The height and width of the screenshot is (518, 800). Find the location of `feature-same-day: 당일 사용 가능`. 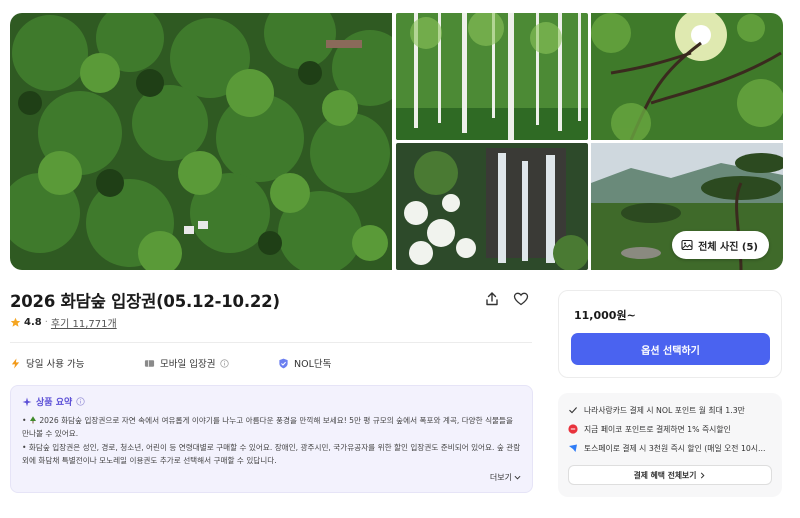

feature-same-day: 당일 사용 가능 is located at coordinates (47, 363).